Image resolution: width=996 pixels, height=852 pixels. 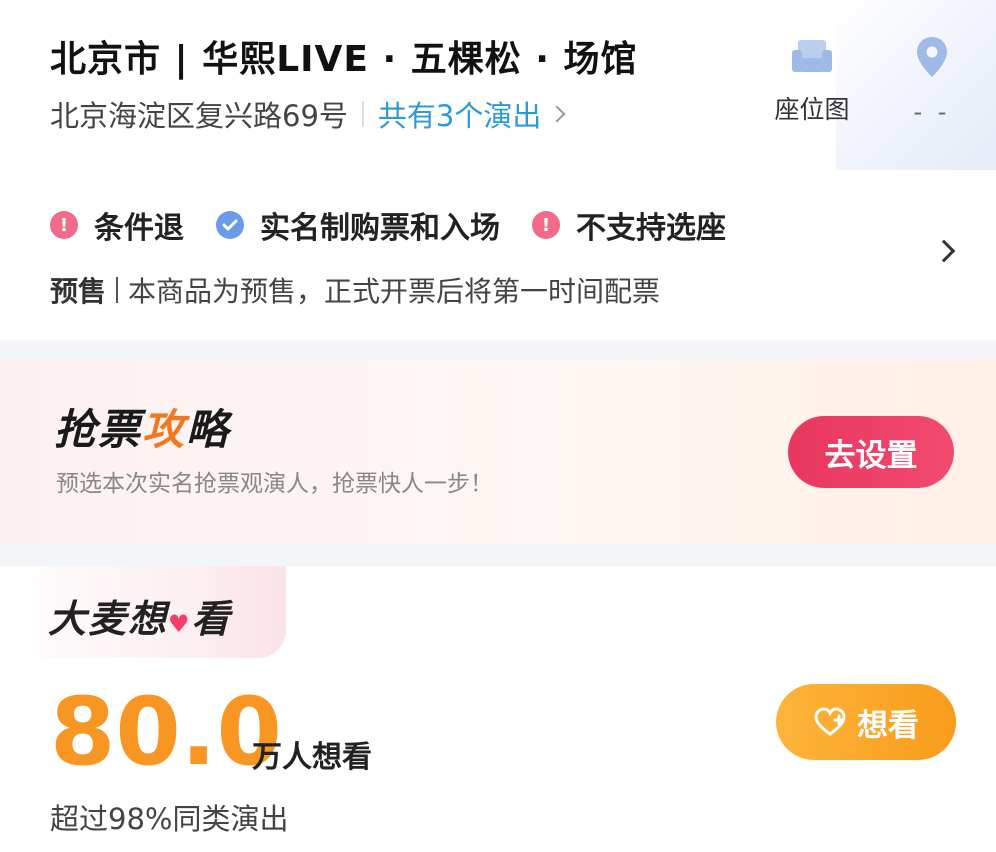 I want to click on notice-refund: ! 条件退, so click(x=117, y=225).